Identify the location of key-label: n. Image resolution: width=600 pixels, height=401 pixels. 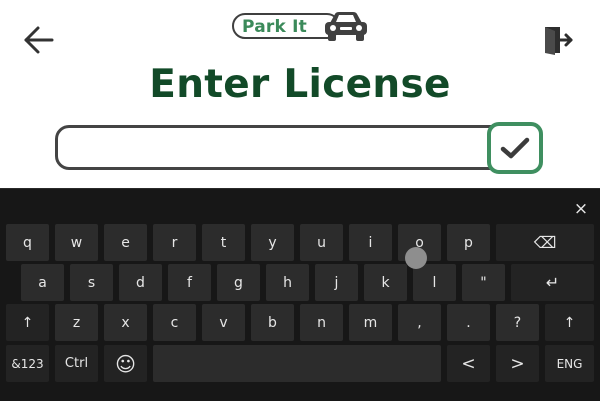
(321, 322).